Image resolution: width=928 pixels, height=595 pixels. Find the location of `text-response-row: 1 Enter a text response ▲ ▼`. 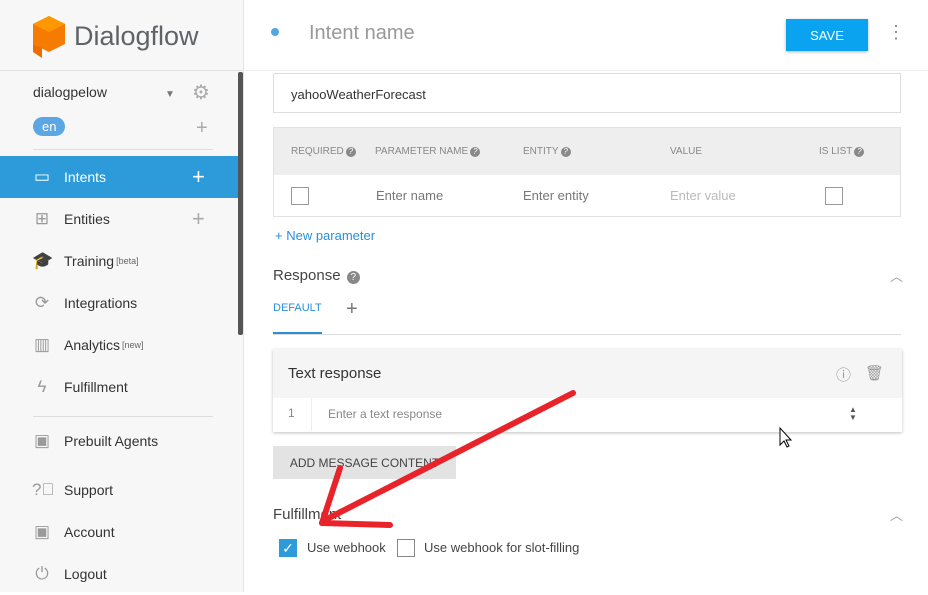

text-response-row: 1 Enter a text response ▲ ▼ is located at coordinates (587, 414).